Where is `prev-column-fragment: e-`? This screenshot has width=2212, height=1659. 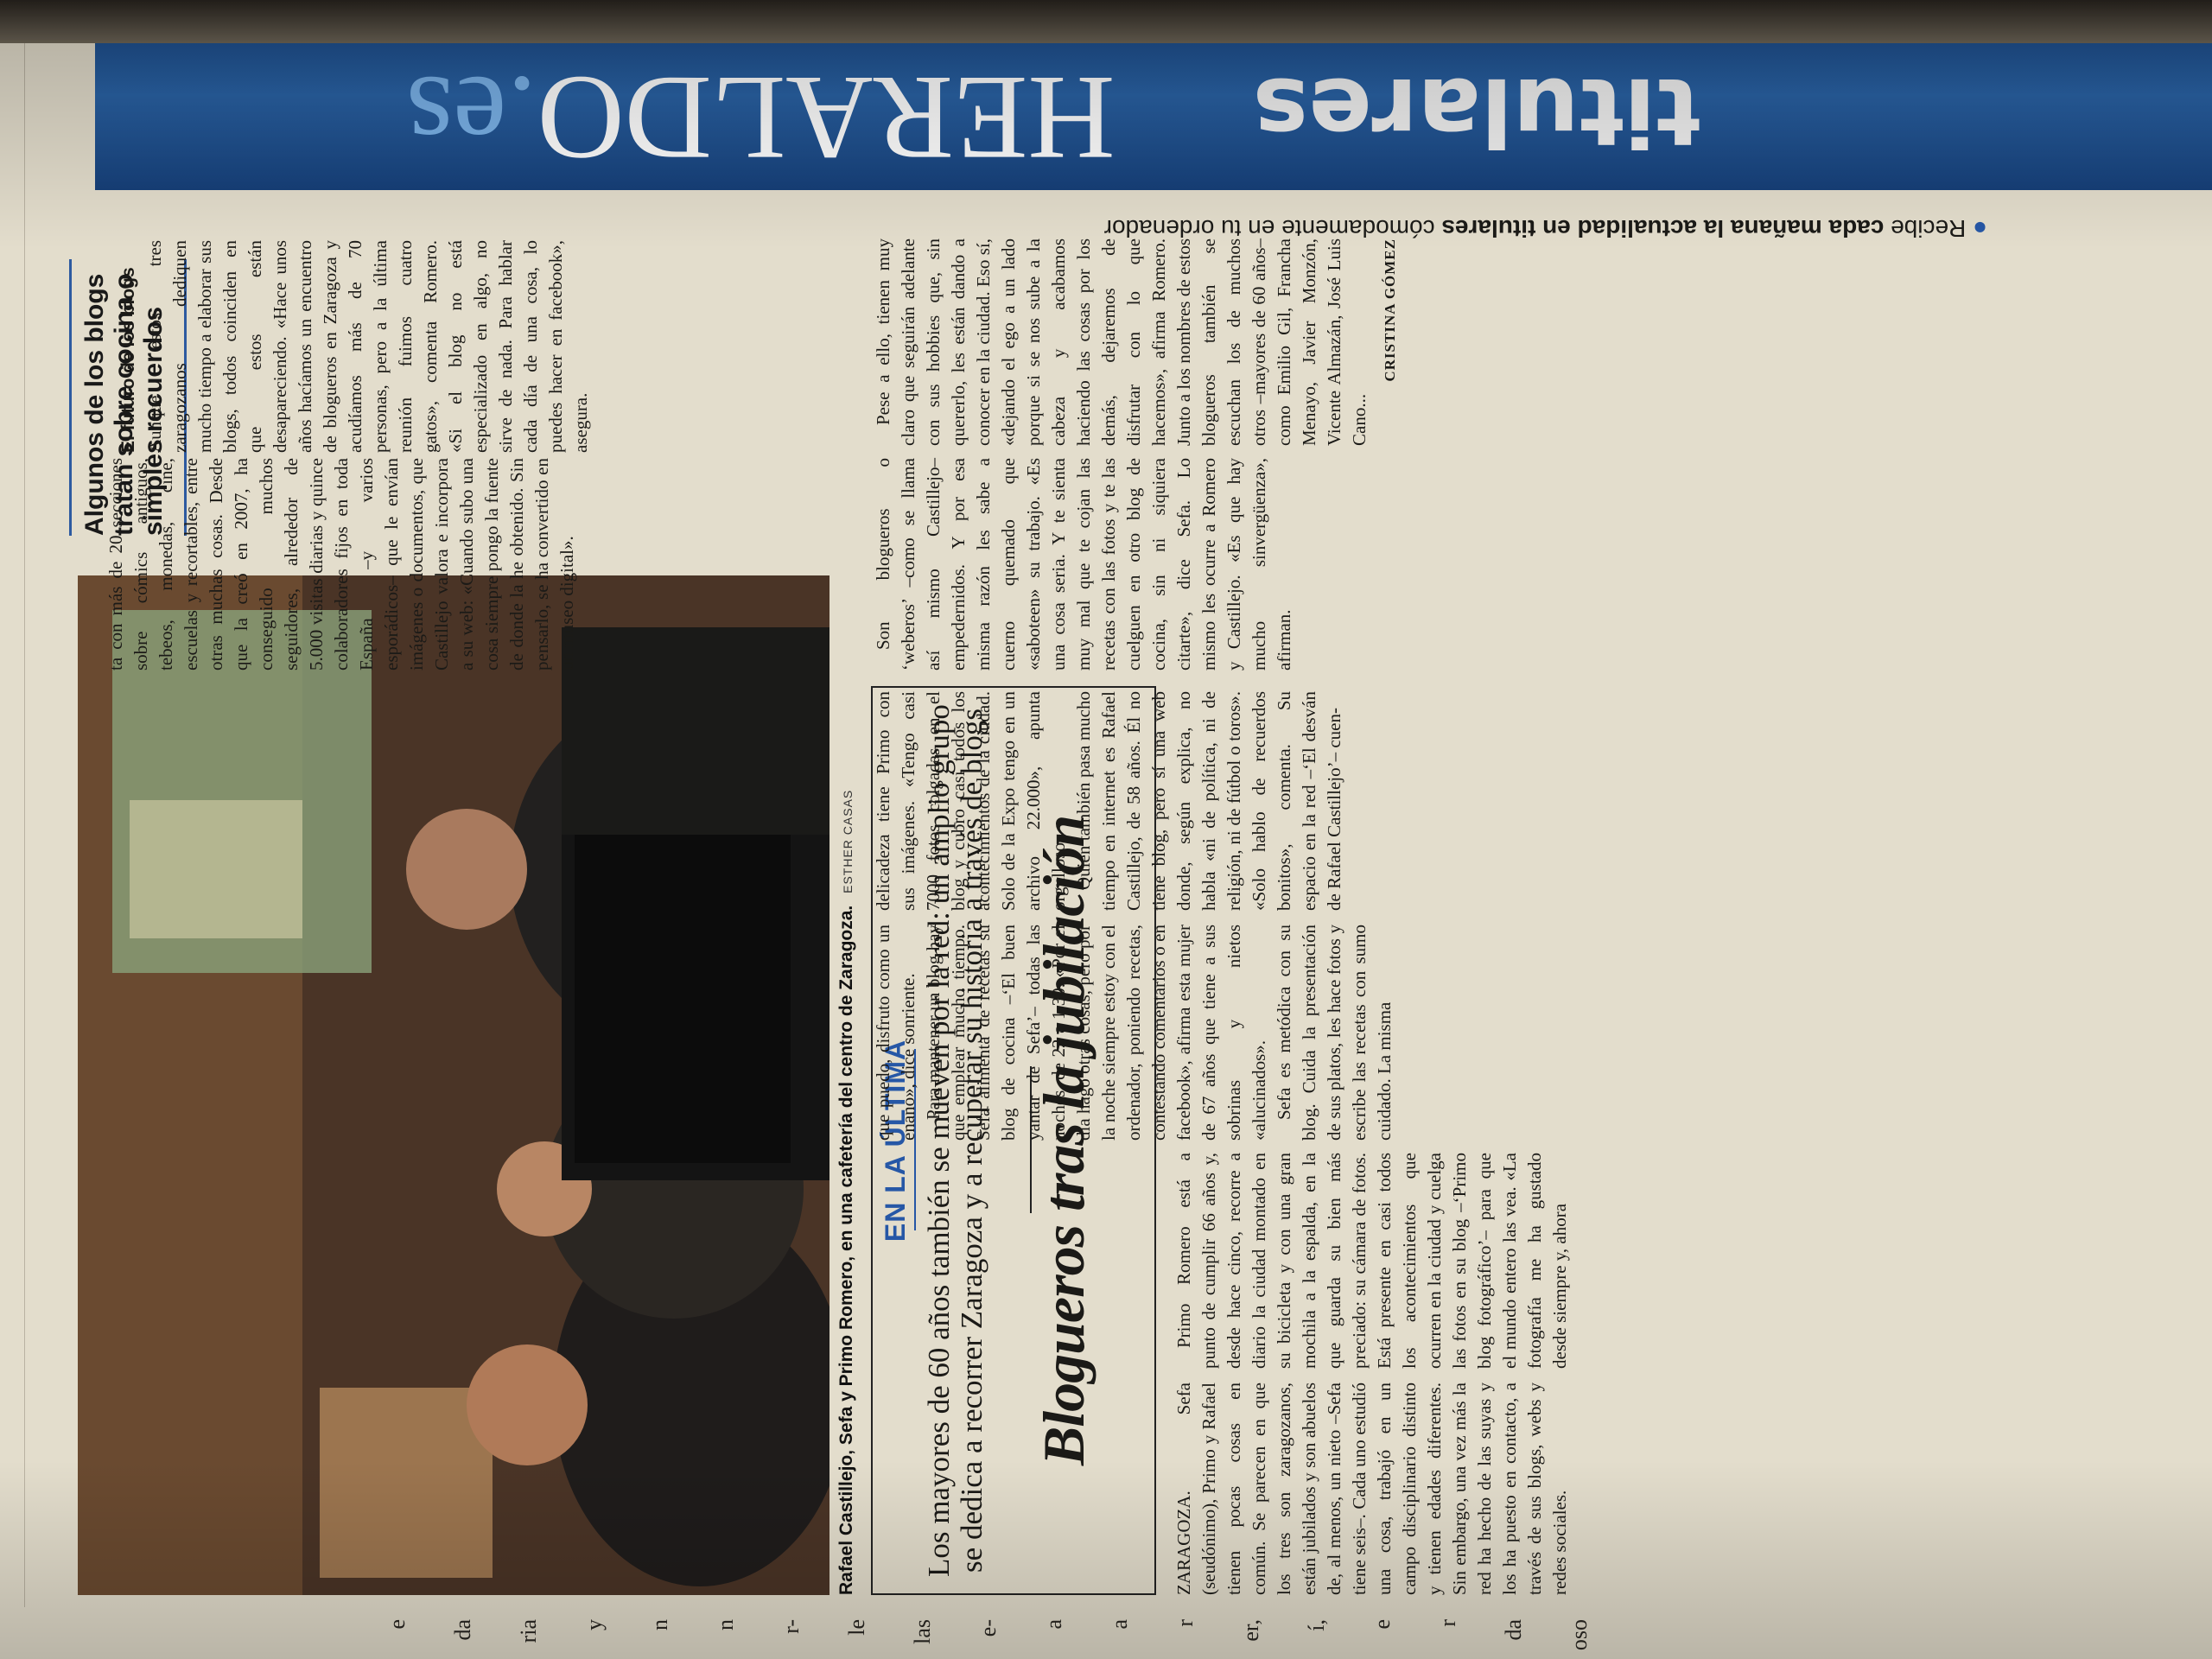
prev-column-fragment: e- is located at coordinates (988, 1628).